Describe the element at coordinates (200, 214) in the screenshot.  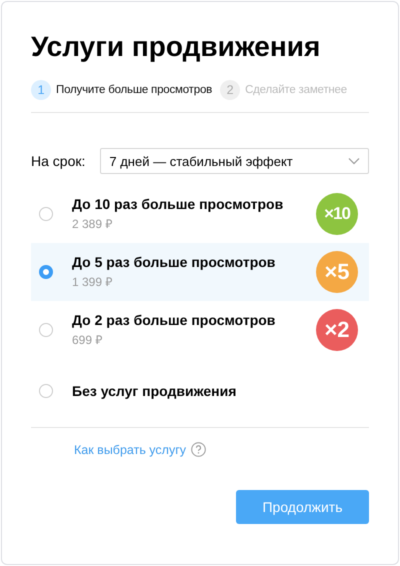
I see `option-row: До 10 раз больше просмотров 2 389 ₽ ×10` at that location.